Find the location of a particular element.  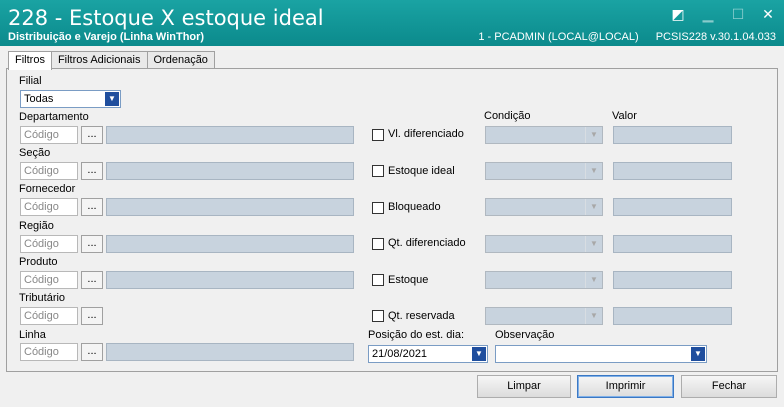

close-icon: ✕ is located at coordinates (768, 14).